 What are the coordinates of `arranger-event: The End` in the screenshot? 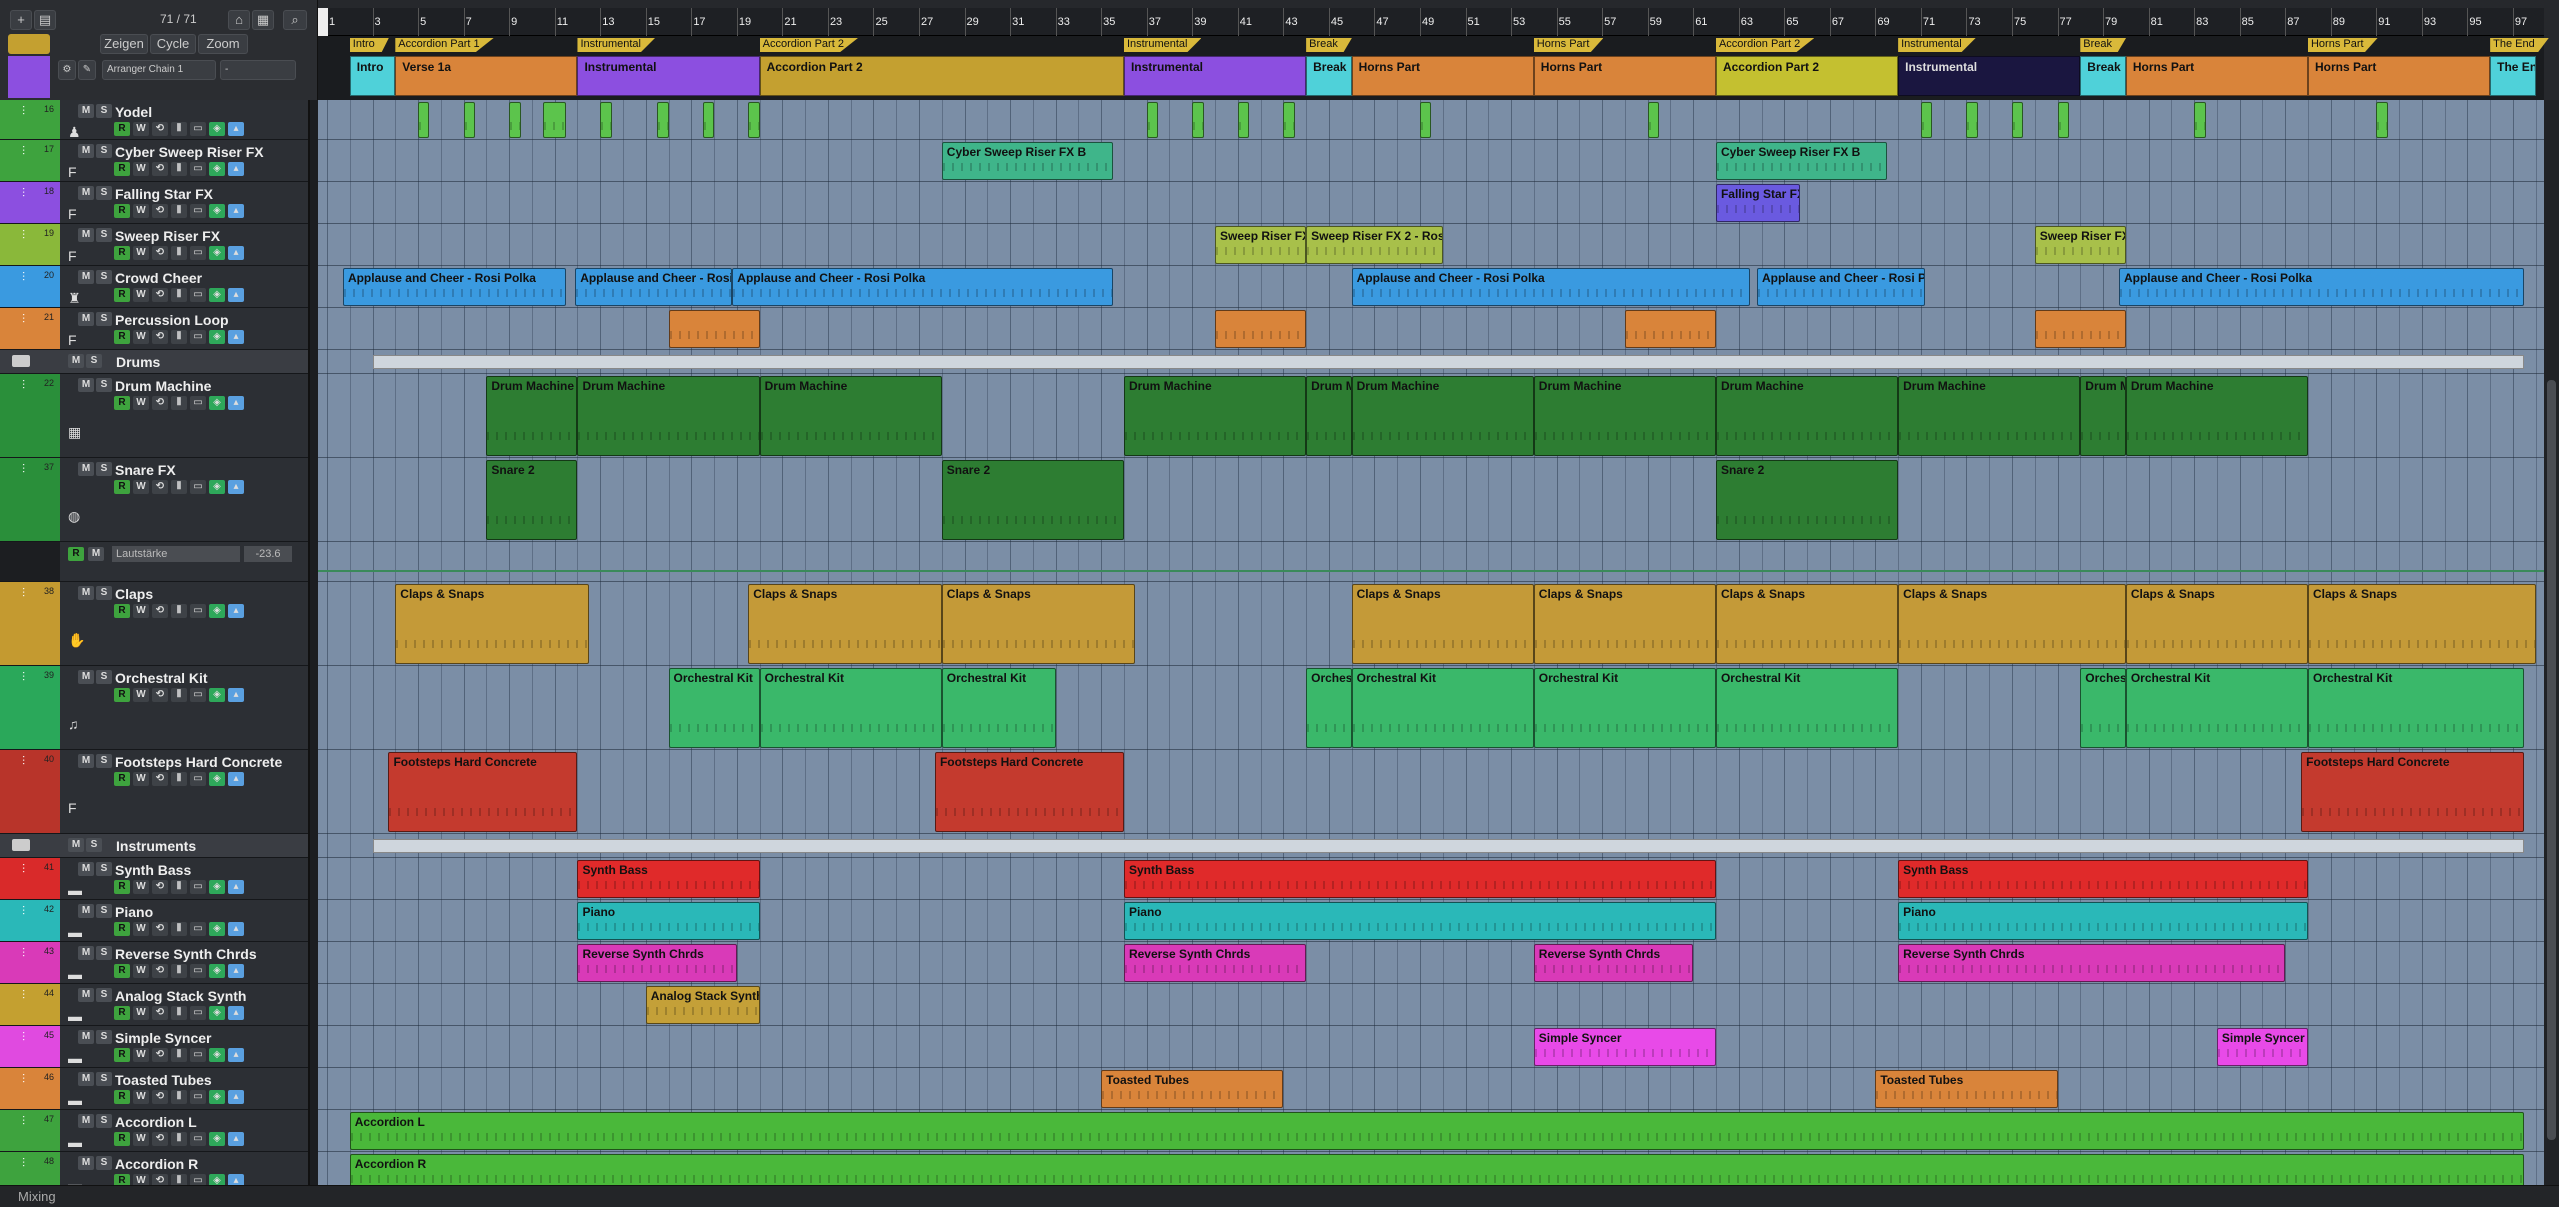 It's located at (2513, 76).